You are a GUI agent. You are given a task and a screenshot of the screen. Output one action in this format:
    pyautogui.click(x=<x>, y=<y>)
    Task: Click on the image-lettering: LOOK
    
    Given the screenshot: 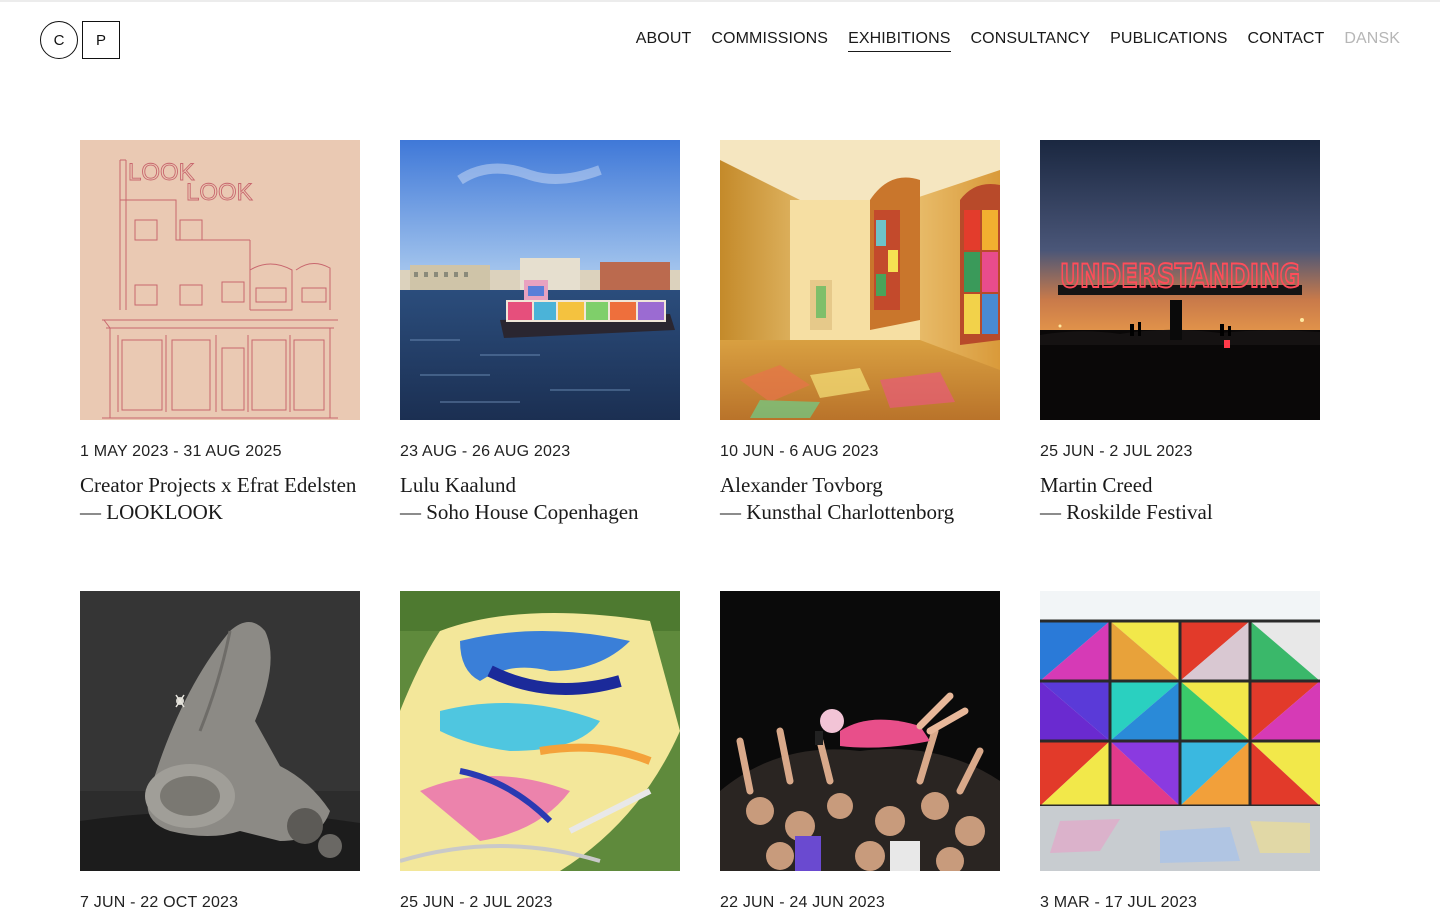 What is the action you would take?
    pyautogui.click(x=161, y=172)
    